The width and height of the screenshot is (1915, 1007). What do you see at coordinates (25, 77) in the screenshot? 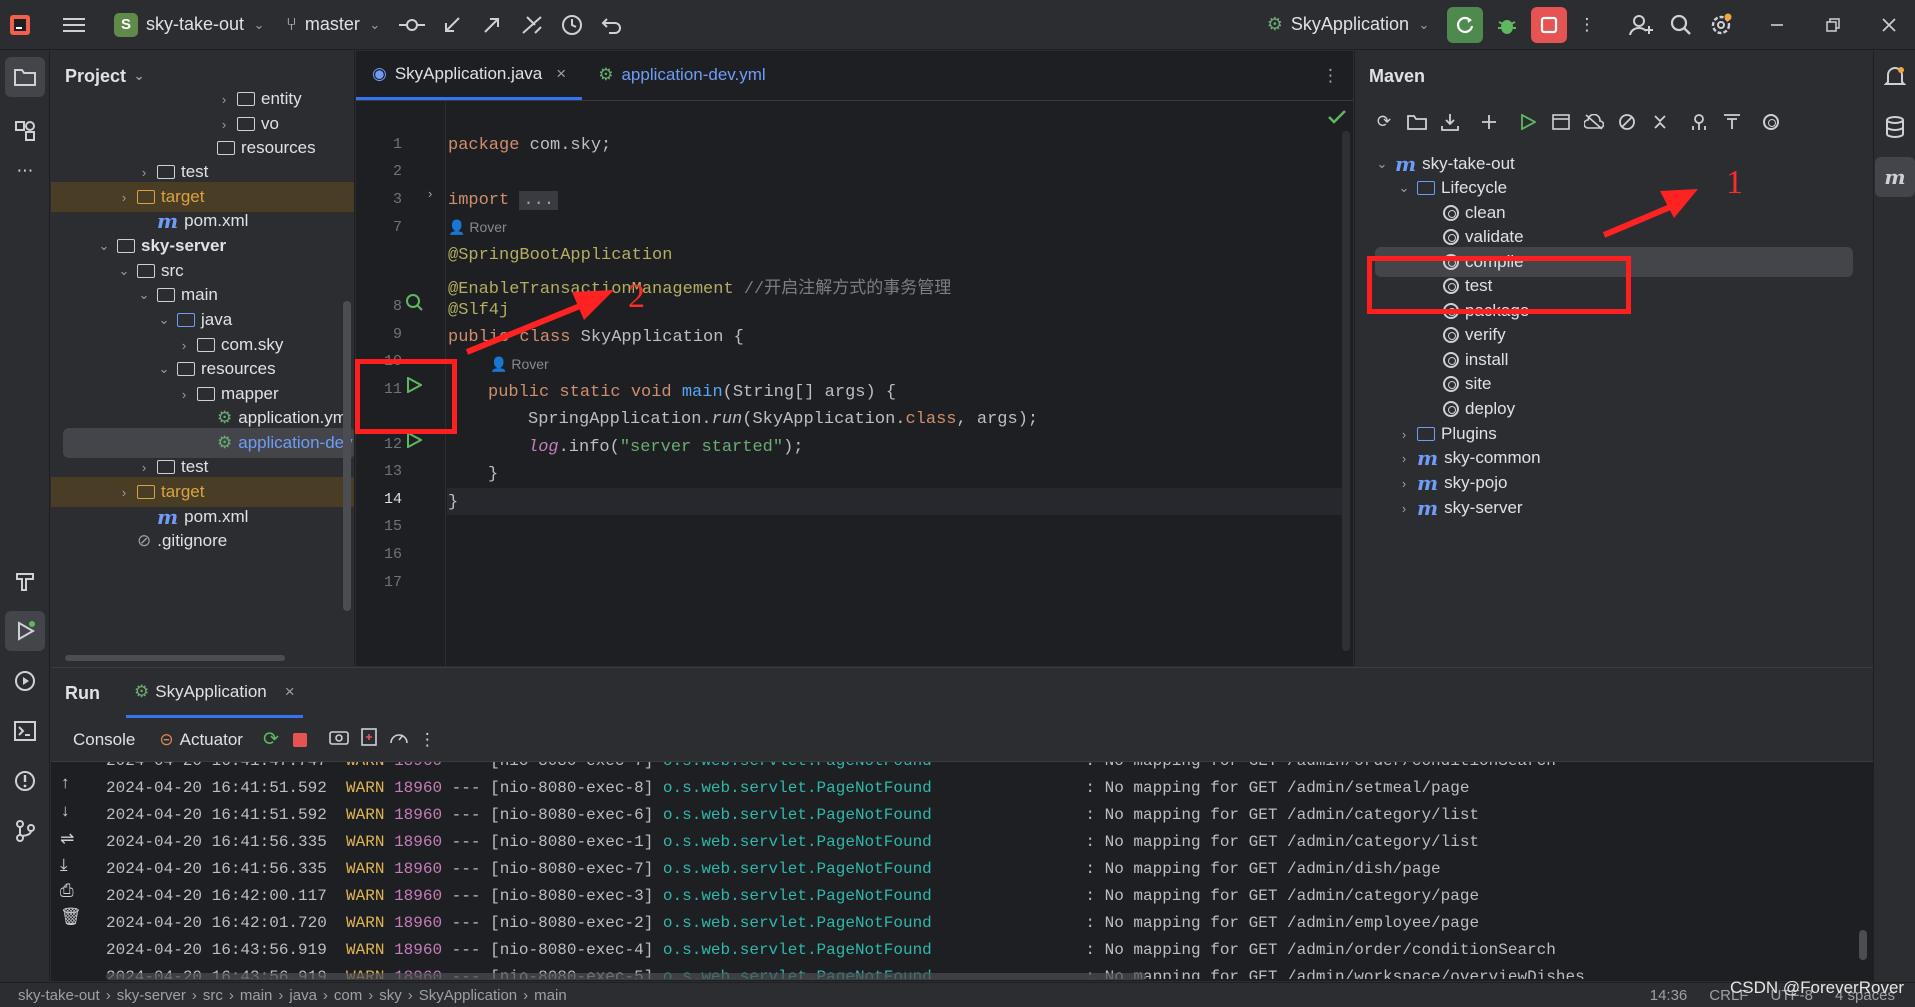
I see `project-view-icon` at bounding box center [25, 77].